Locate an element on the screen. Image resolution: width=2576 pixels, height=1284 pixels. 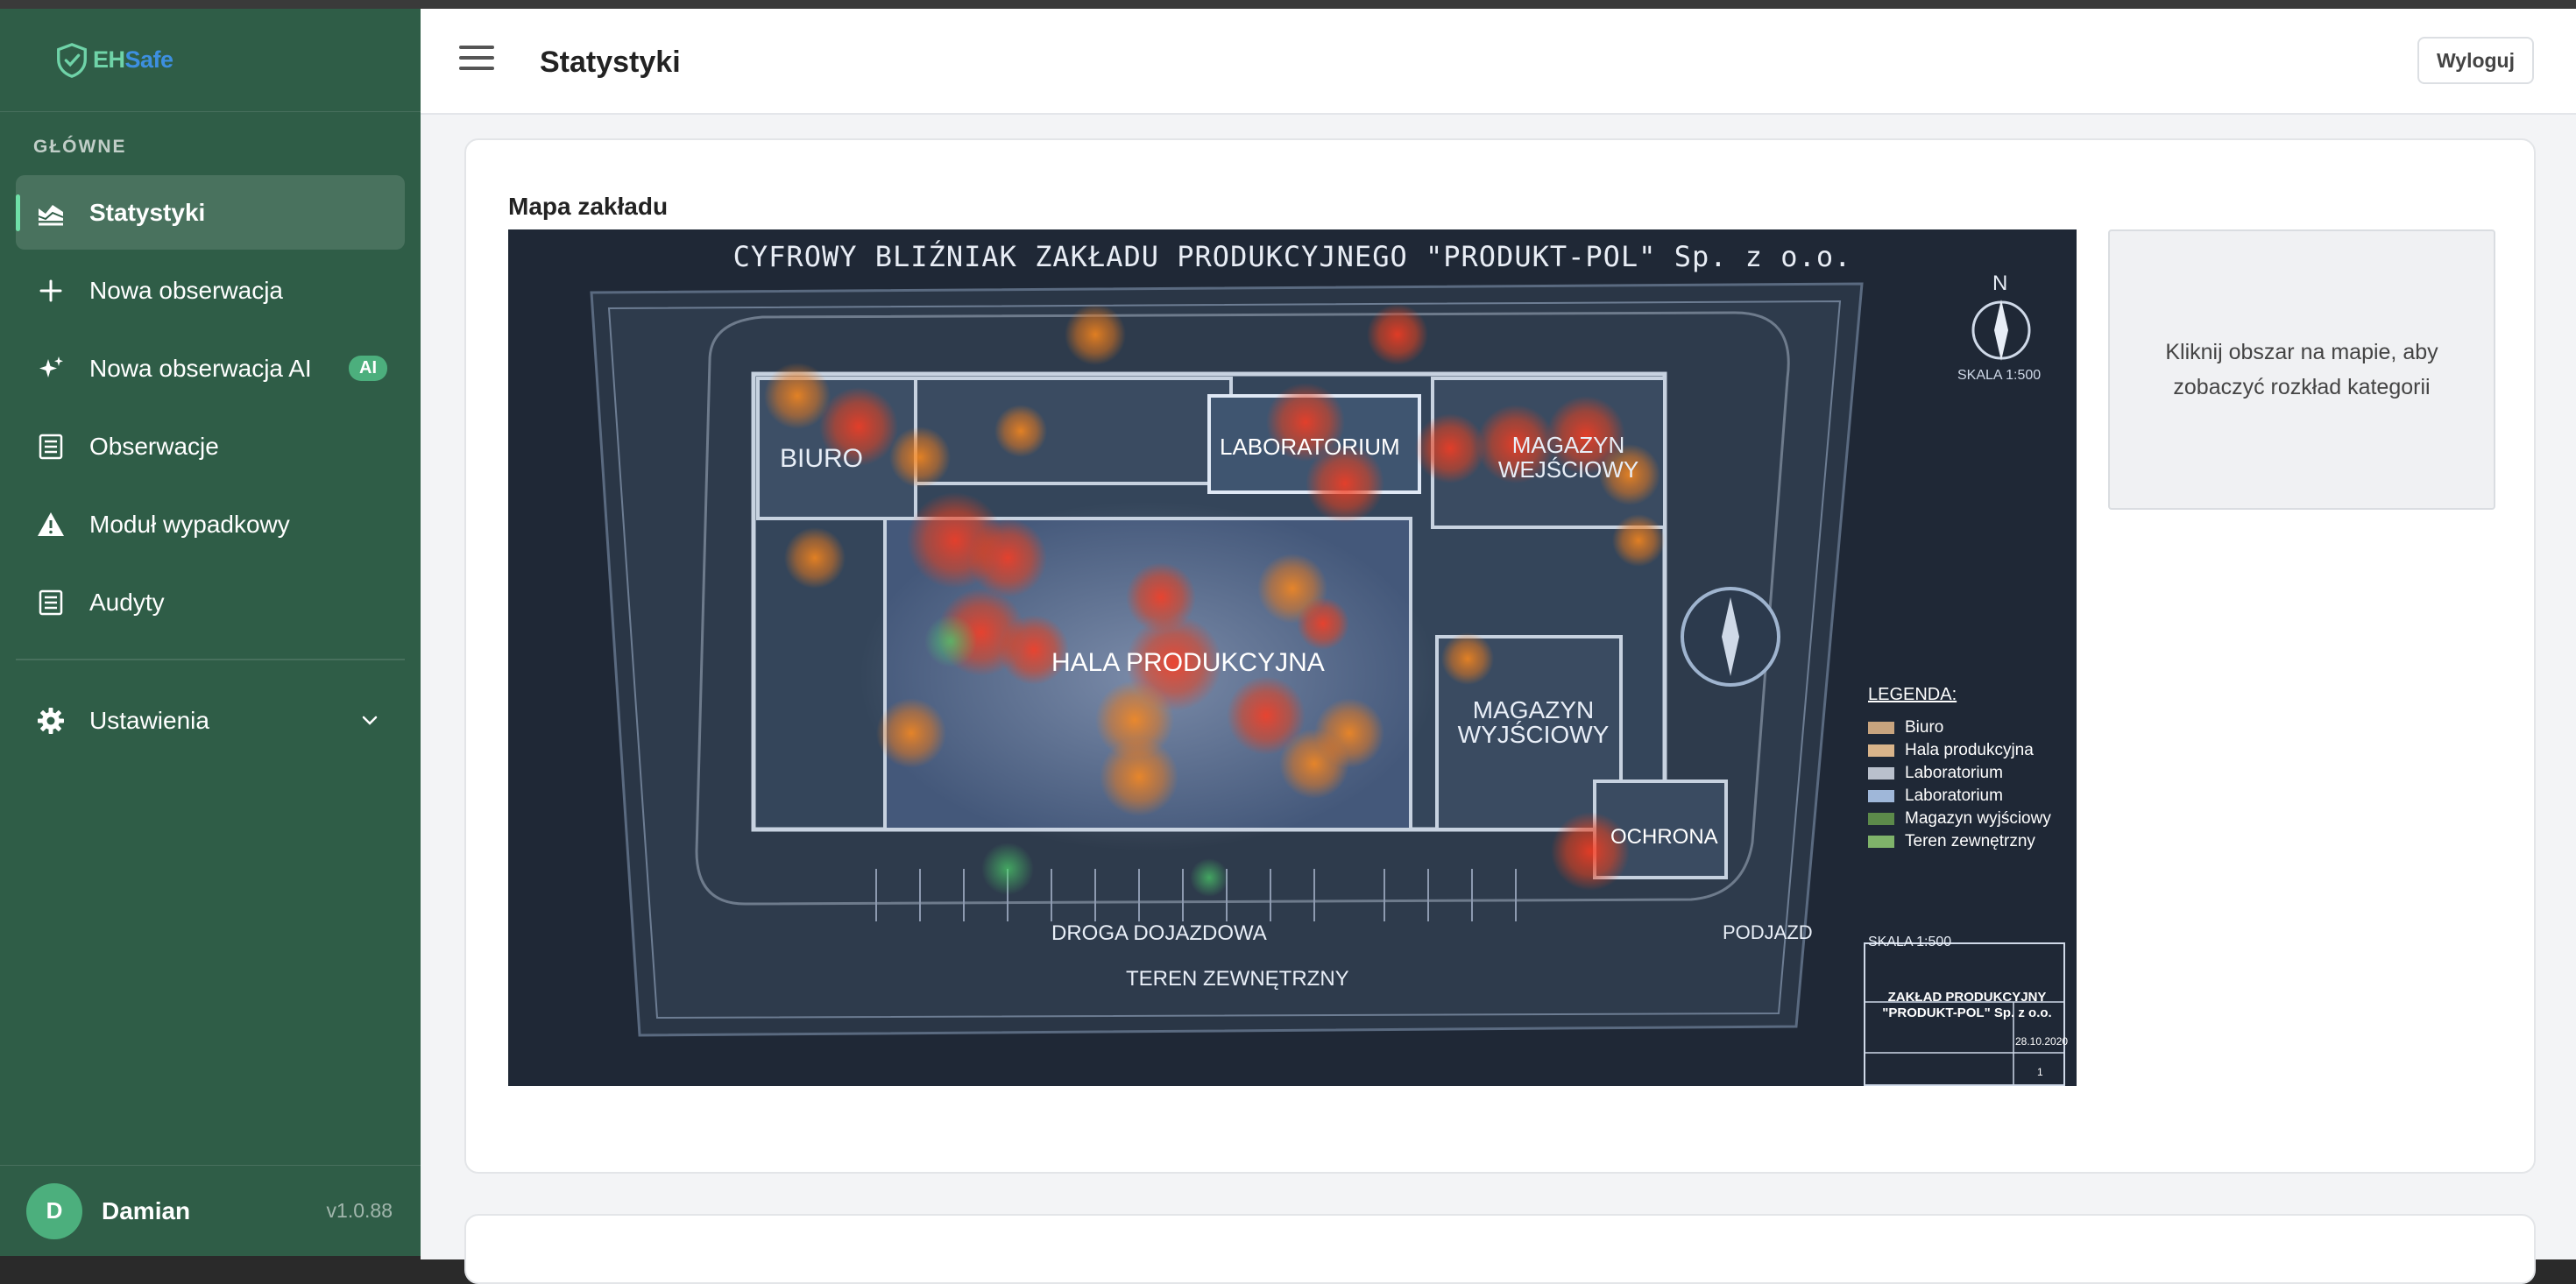
chevron-down-icon is located at coordinates (369, 719).